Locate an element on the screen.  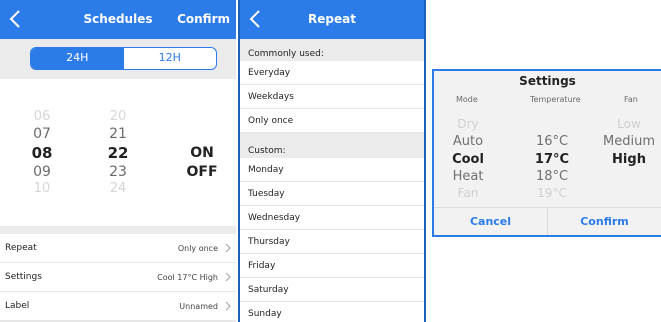
temperature-option: 19°C is located at coordinates (552, 193).